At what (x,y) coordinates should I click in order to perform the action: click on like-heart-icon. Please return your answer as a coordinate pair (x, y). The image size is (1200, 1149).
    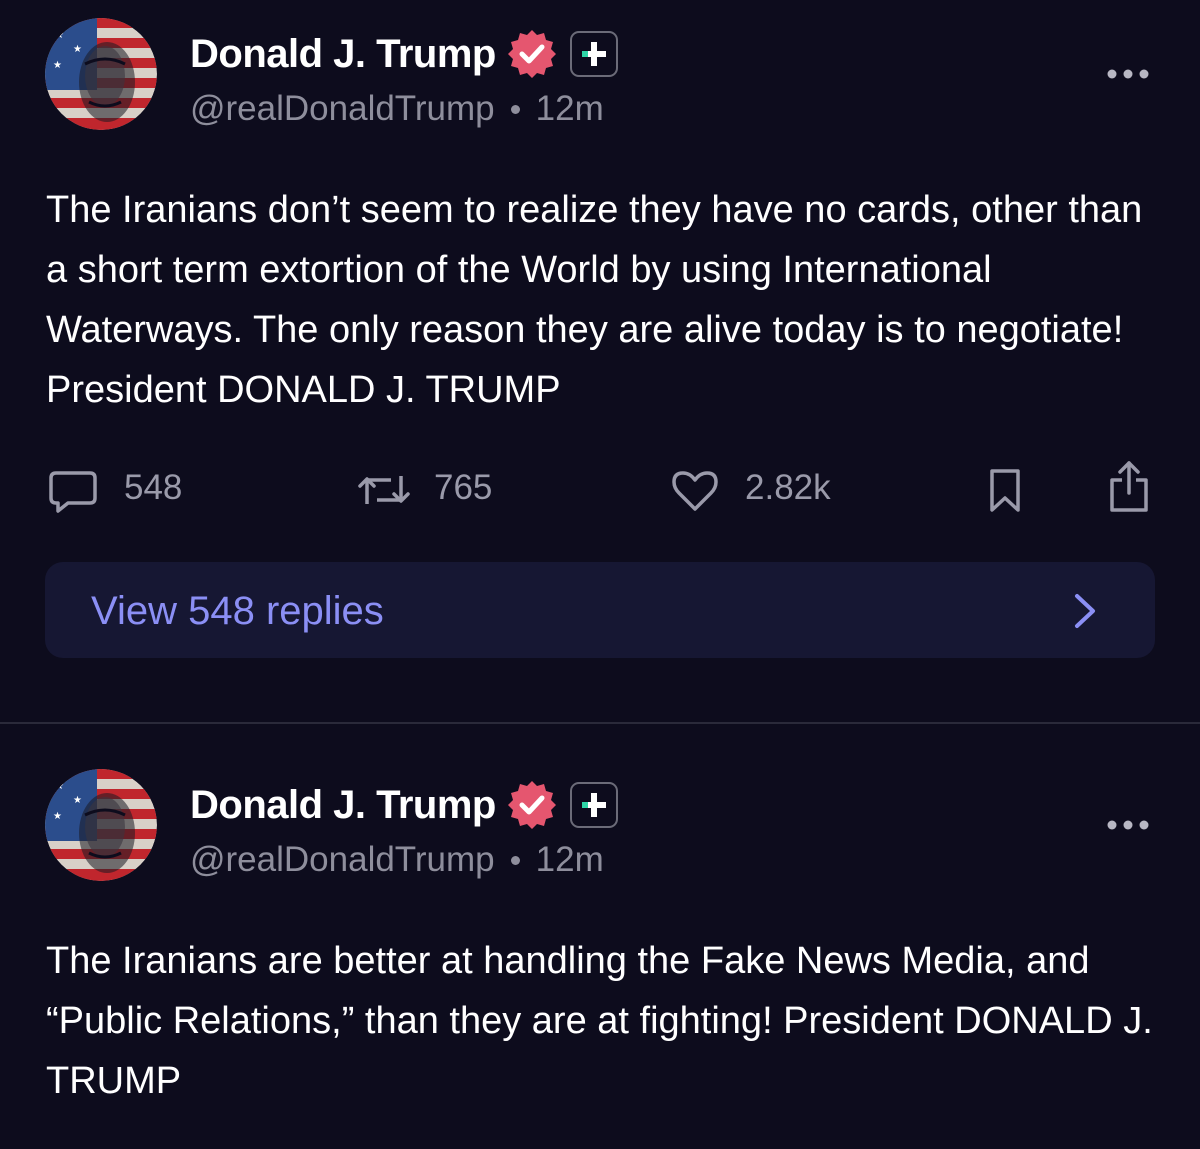
    Looking at the image, I should click on (695, 491).